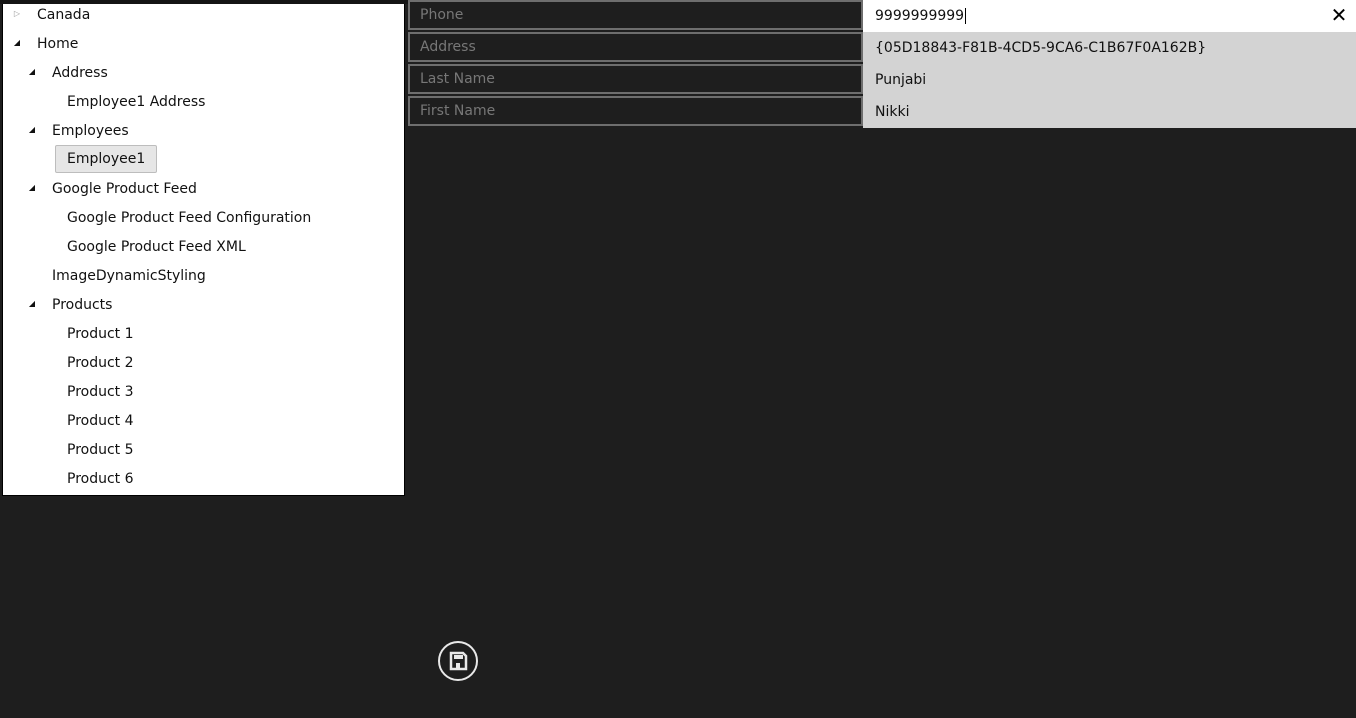 The width and height of the screenshot is (1356, 718). What do you see at coordinates (189, 217) in the screenshot?
I see `tree-node-google-product-feed-configuration: Google Product Feed Configuration` at bounding box center [189, 217].